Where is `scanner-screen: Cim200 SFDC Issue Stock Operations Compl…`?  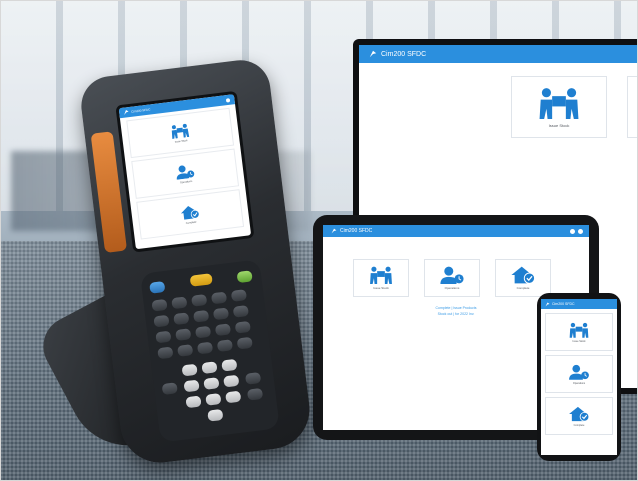
scanner-screen: Cim200 SFDC Issue Stock Operations Compl… is located at coordinates (185, 171).